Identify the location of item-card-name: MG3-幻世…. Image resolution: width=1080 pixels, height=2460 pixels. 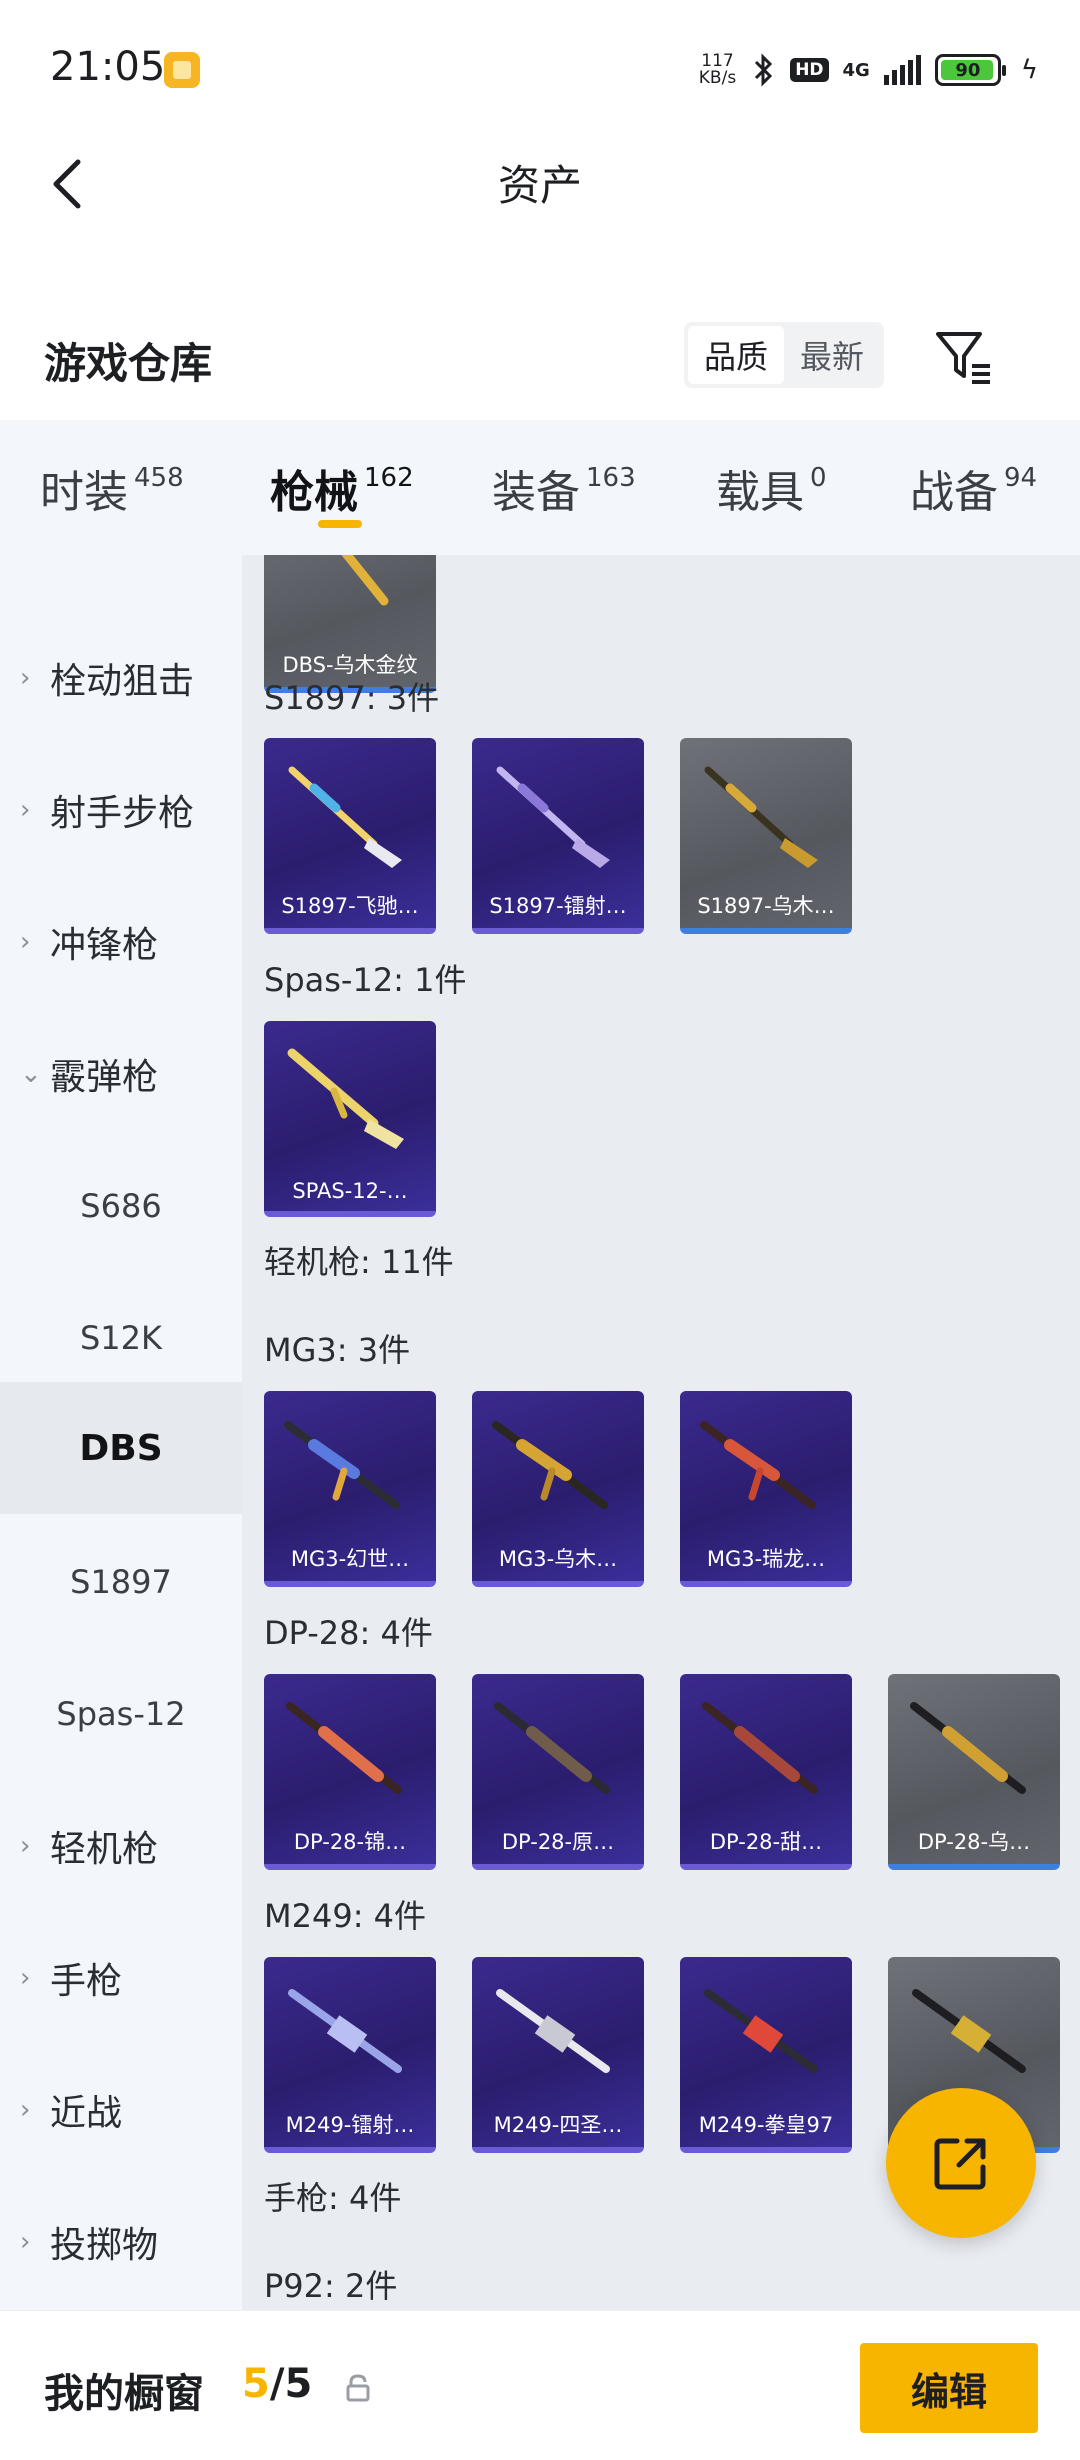
(350, 1559).